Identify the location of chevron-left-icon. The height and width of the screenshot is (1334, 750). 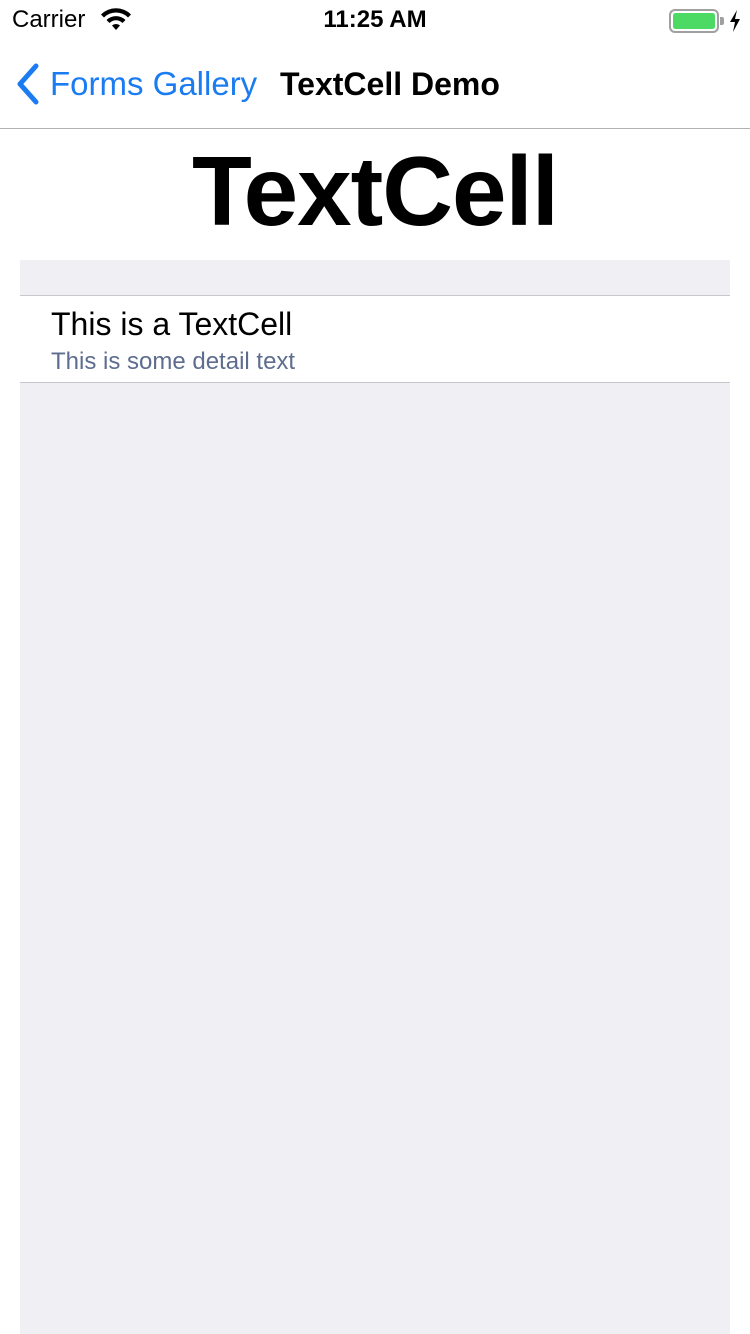
(28, 84).